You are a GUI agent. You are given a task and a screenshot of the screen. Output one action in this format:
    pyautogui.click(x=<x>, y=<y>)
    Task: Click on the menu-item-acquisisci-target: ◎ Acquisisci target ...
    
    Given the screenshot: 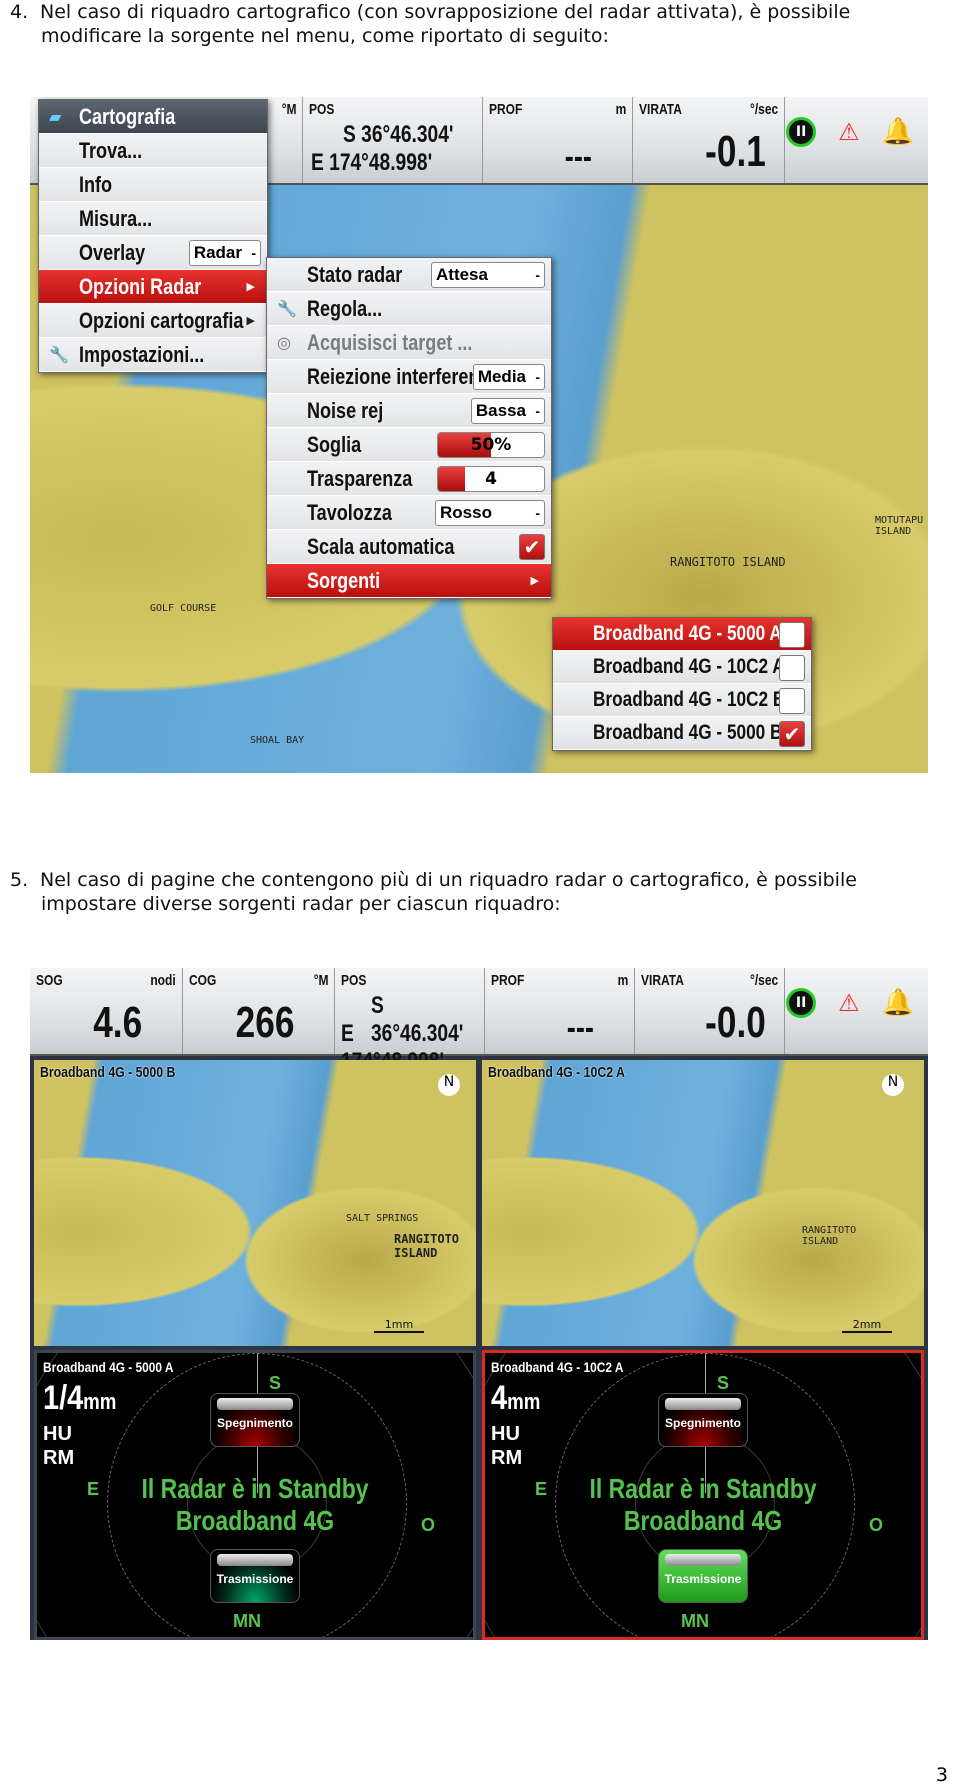 What is the action you would take?
    pyautogui.click(x=409, y=343)
    